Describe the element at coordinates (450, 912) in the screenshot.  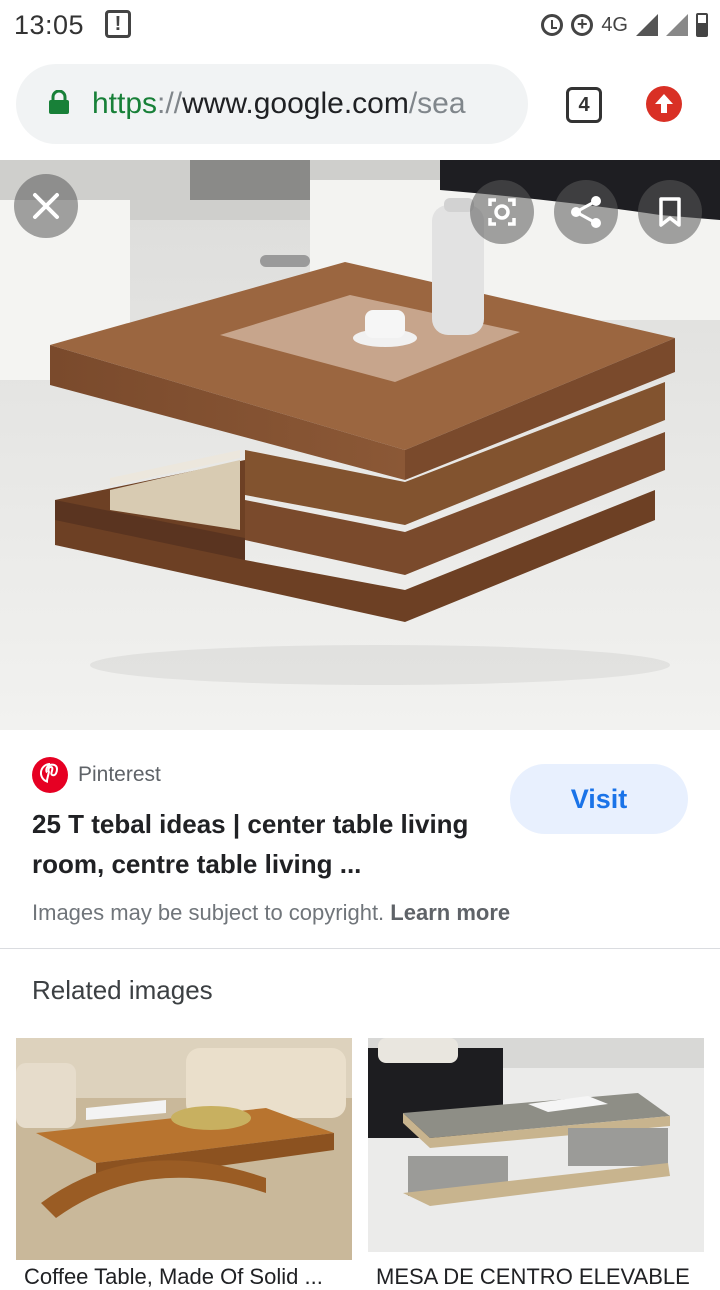
I see `learn-more-link: Learn more` at that location.